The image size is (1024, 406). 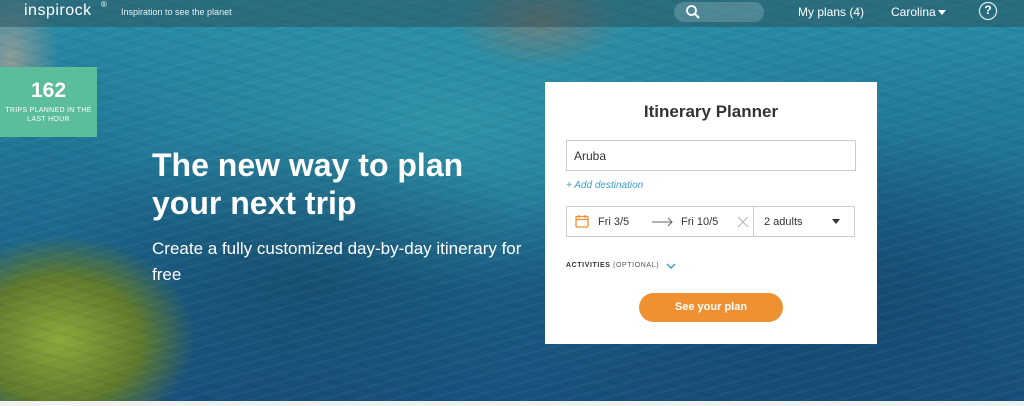 What do you see at coordinates (58, 11) in the screenshot?
I see `logo: inspirock` at bounding box center [58, 11].